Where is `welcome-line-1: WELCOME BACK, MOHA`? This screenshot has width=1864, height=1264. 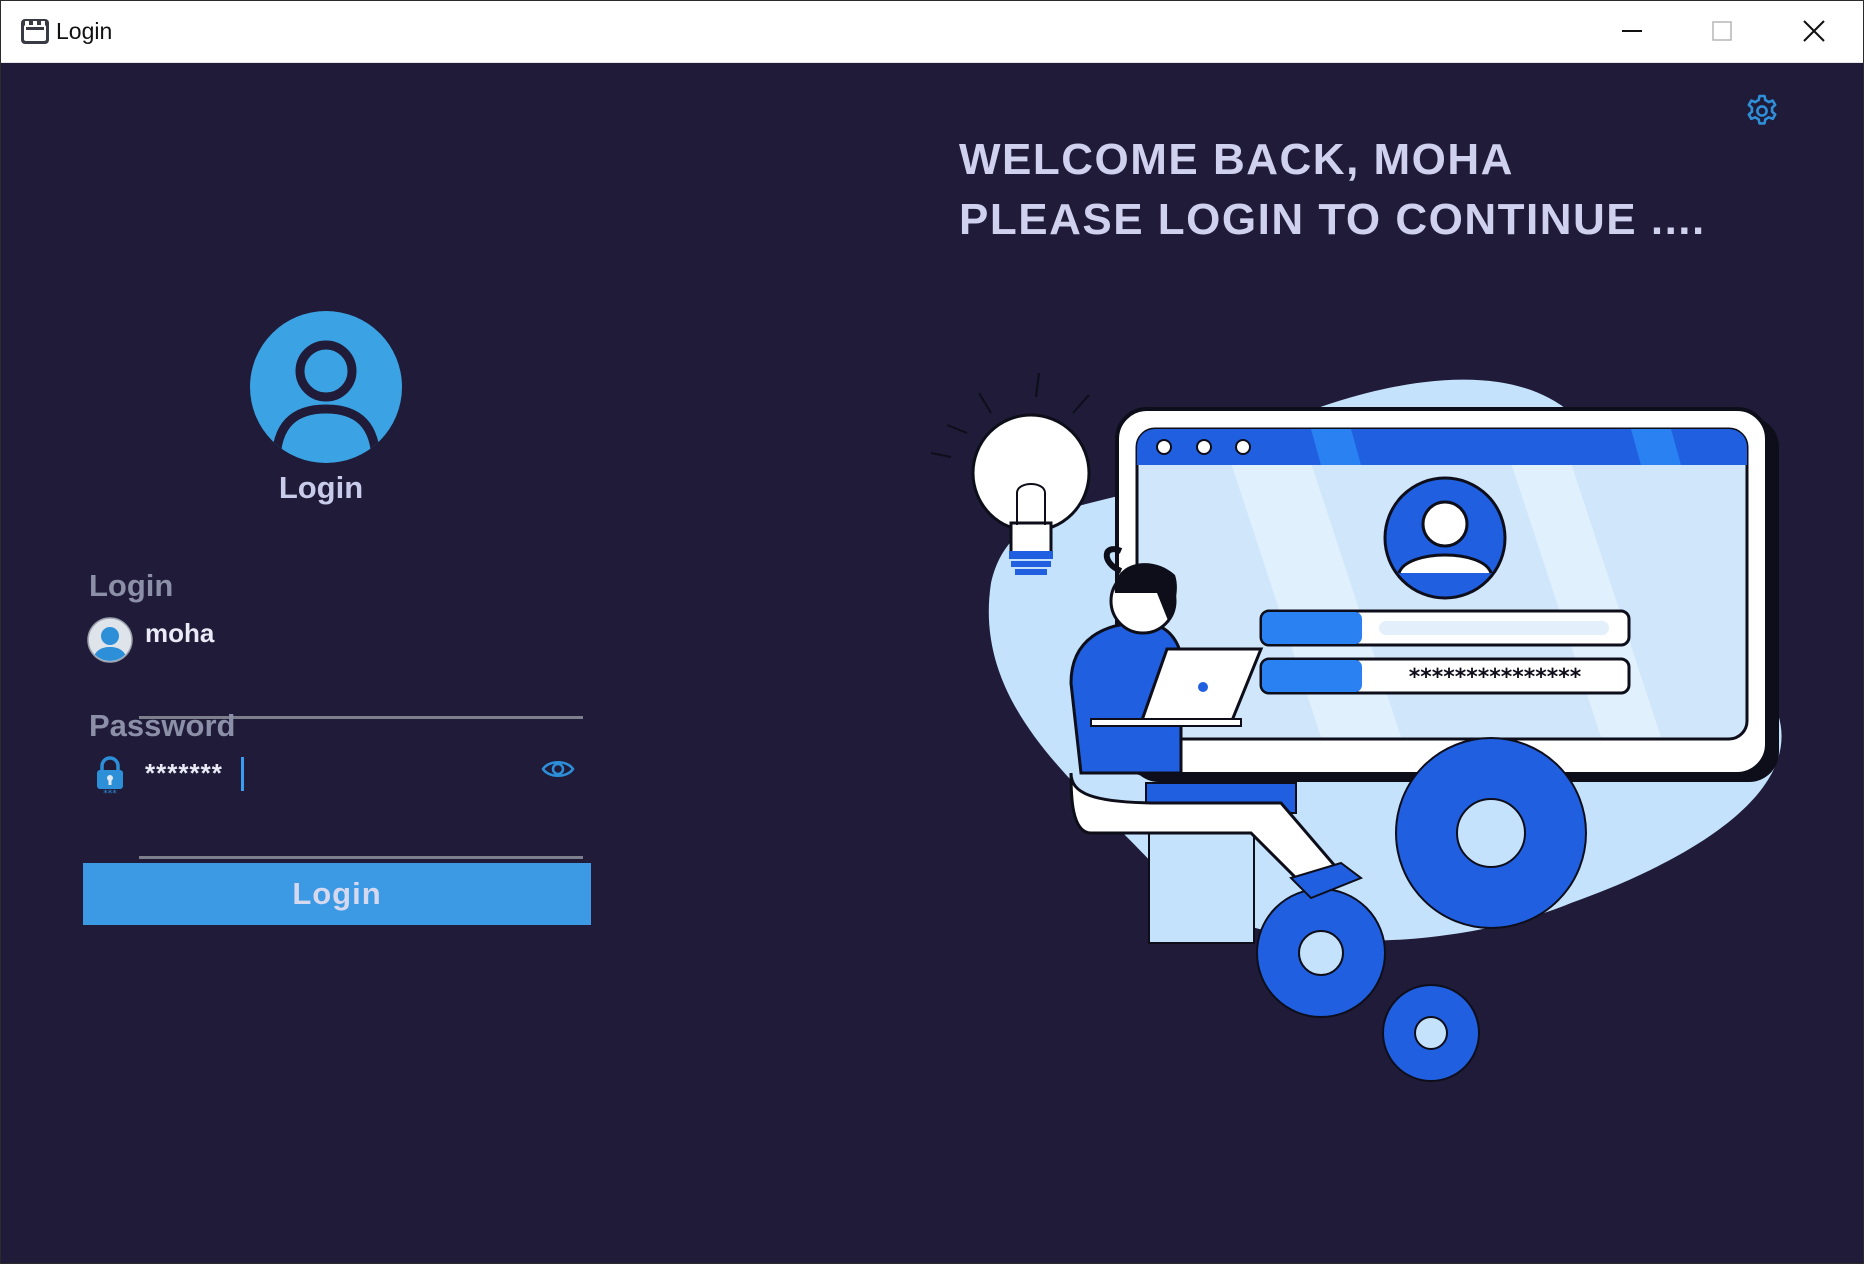
welcome-line-1: WELCOME BACK, MOHA is located at coordinates (1236, 159).